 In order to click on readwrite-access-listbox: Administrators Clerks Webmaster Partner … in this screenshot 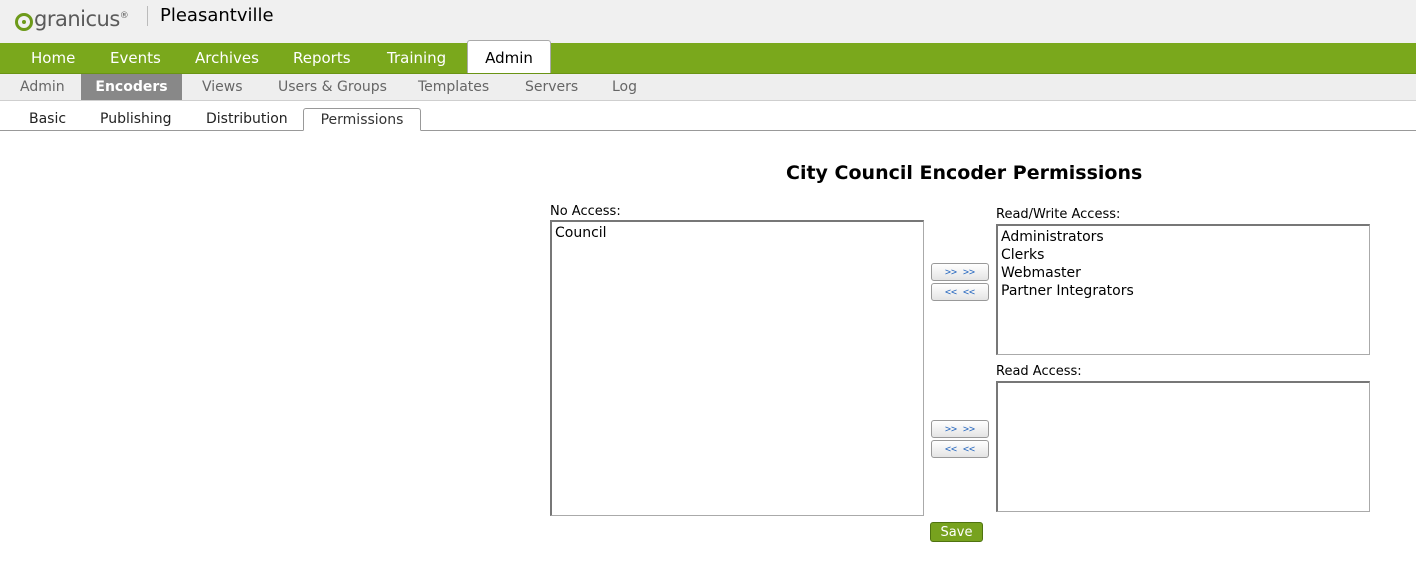, I will do `click(1183, 289)`.